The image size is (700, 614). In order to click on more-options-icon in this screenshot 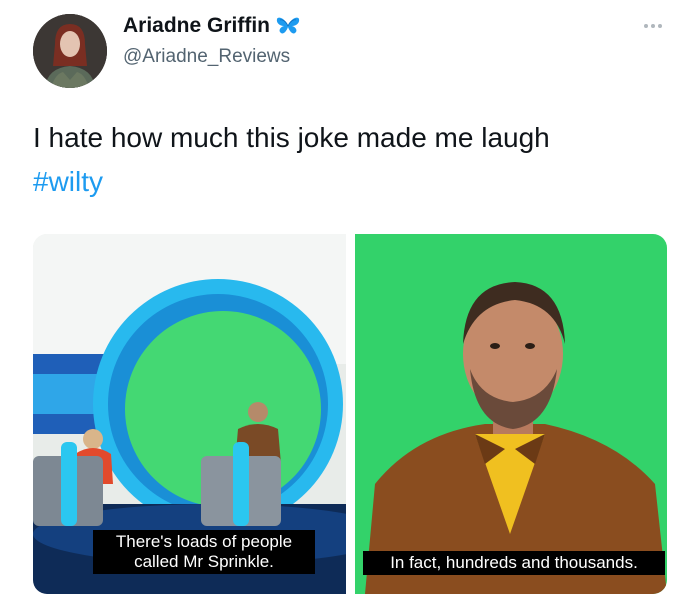, I will do `click(653, 26)`.